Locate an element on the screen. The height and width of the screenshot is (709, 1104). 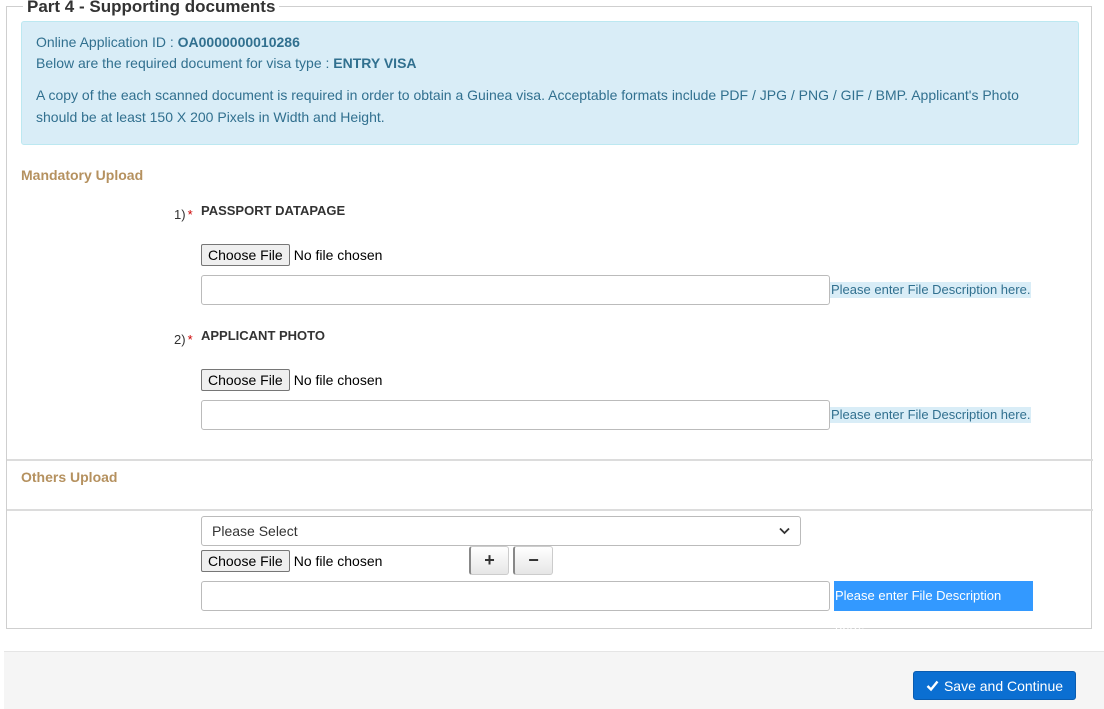
remove-row-button: − is located at coordinates (533, 560).